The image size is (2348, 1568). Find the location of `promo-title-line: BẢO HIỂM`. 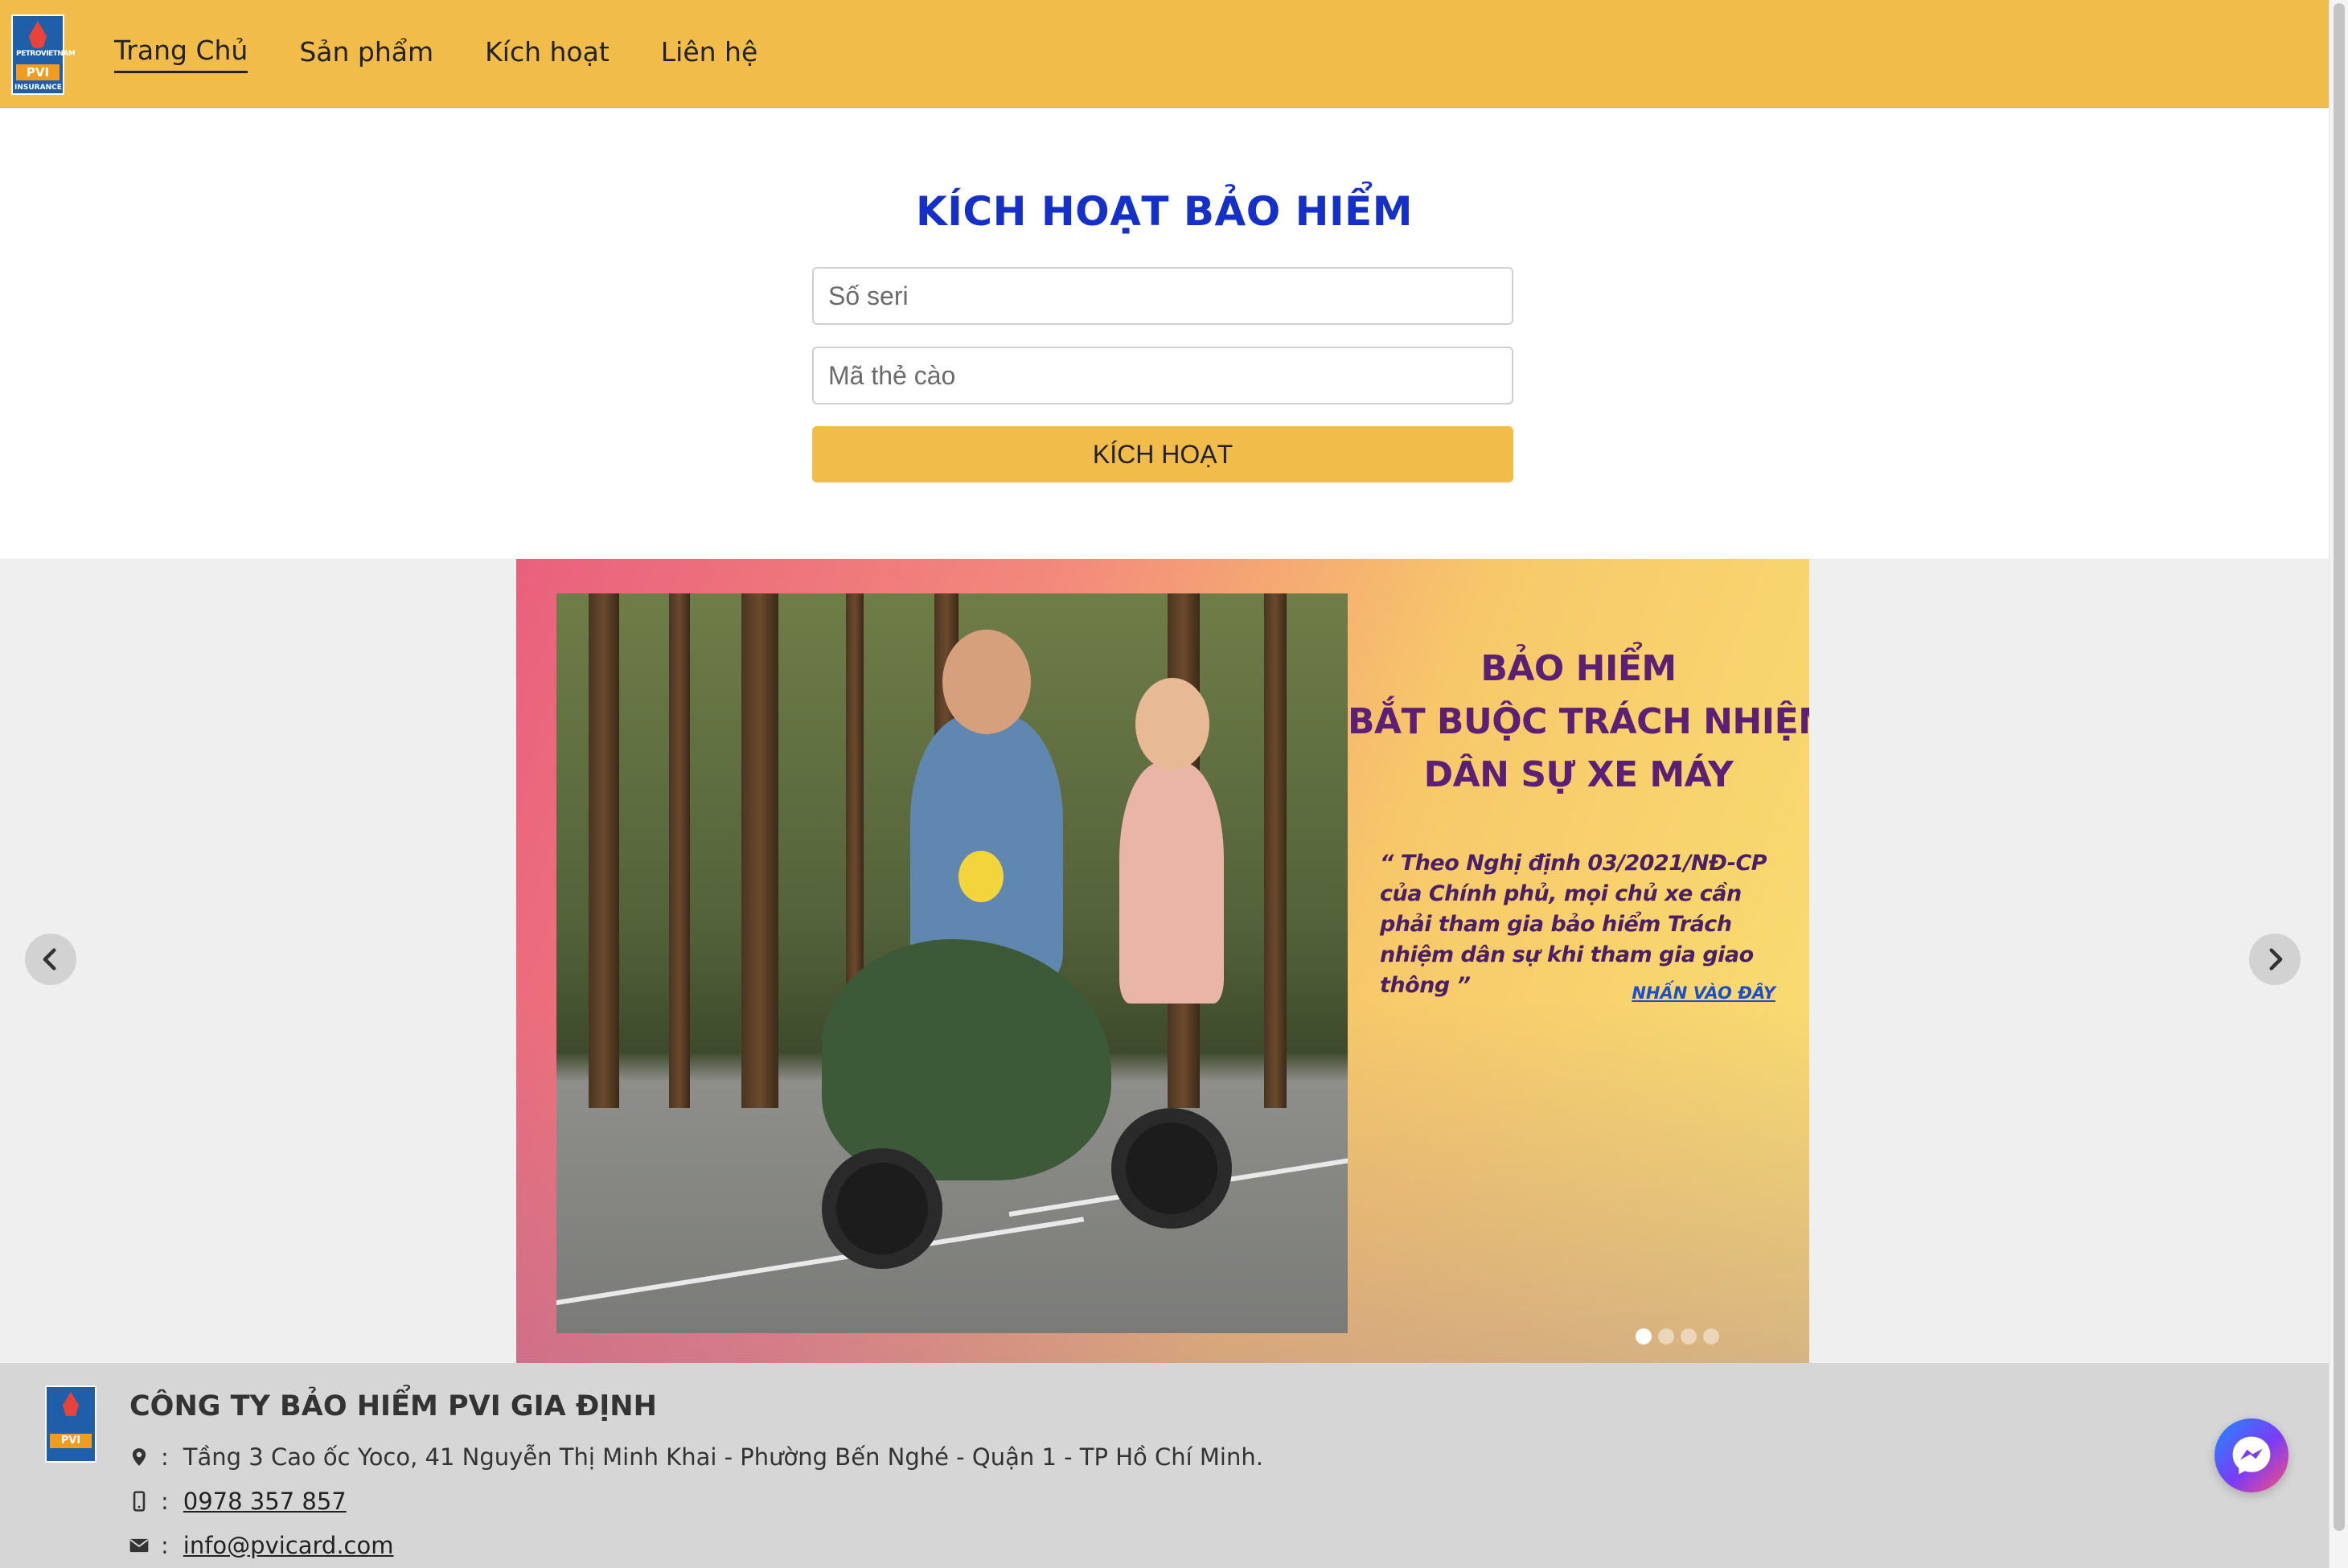

promo-title-line: BẢO HIỂM is located at coordinates (1578, 668).